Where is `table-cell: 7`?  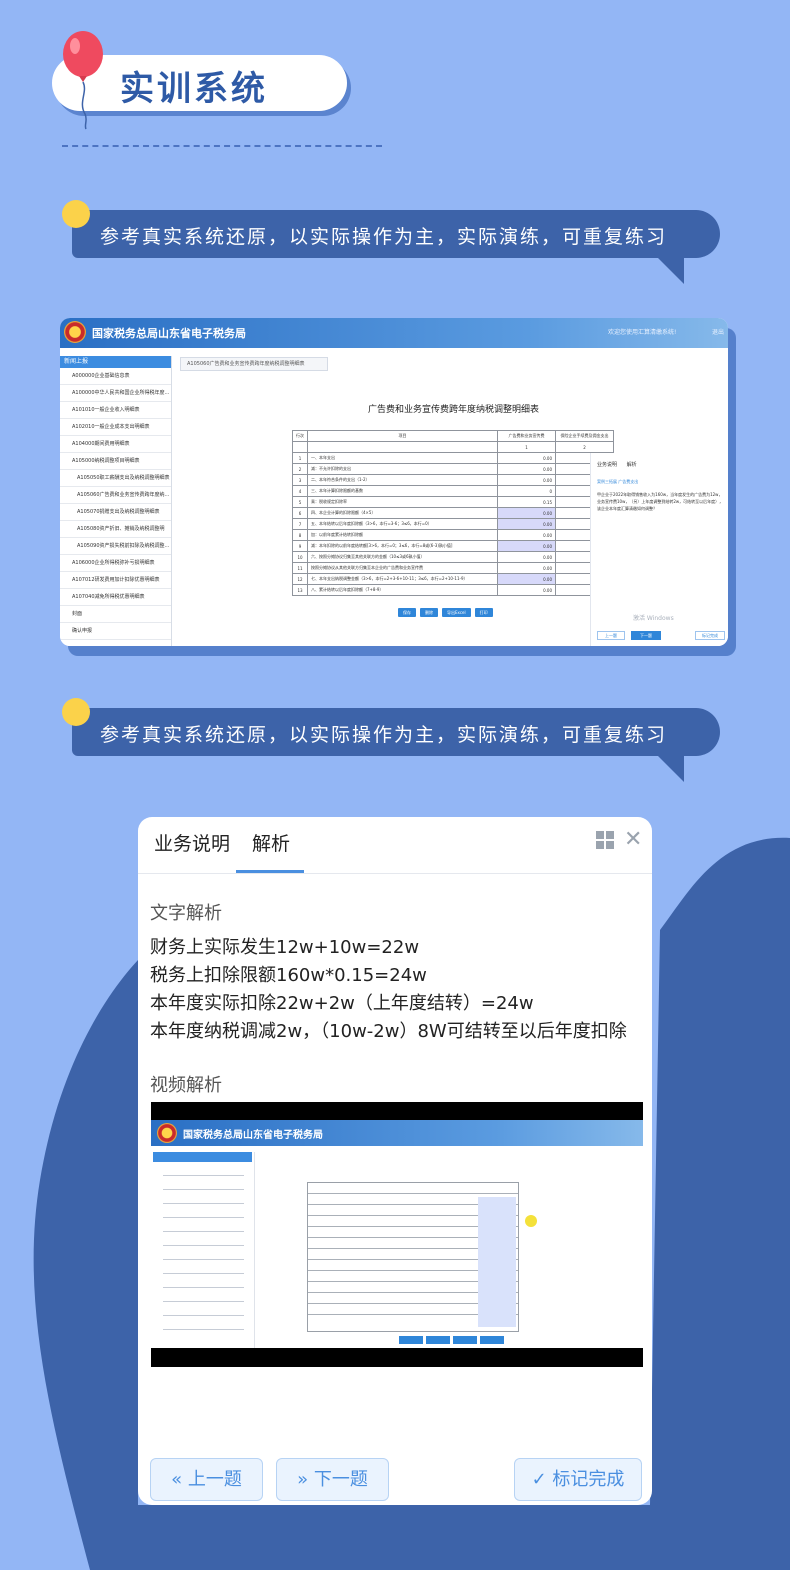 table-cell: 7 is located at coordinates (300, 524).